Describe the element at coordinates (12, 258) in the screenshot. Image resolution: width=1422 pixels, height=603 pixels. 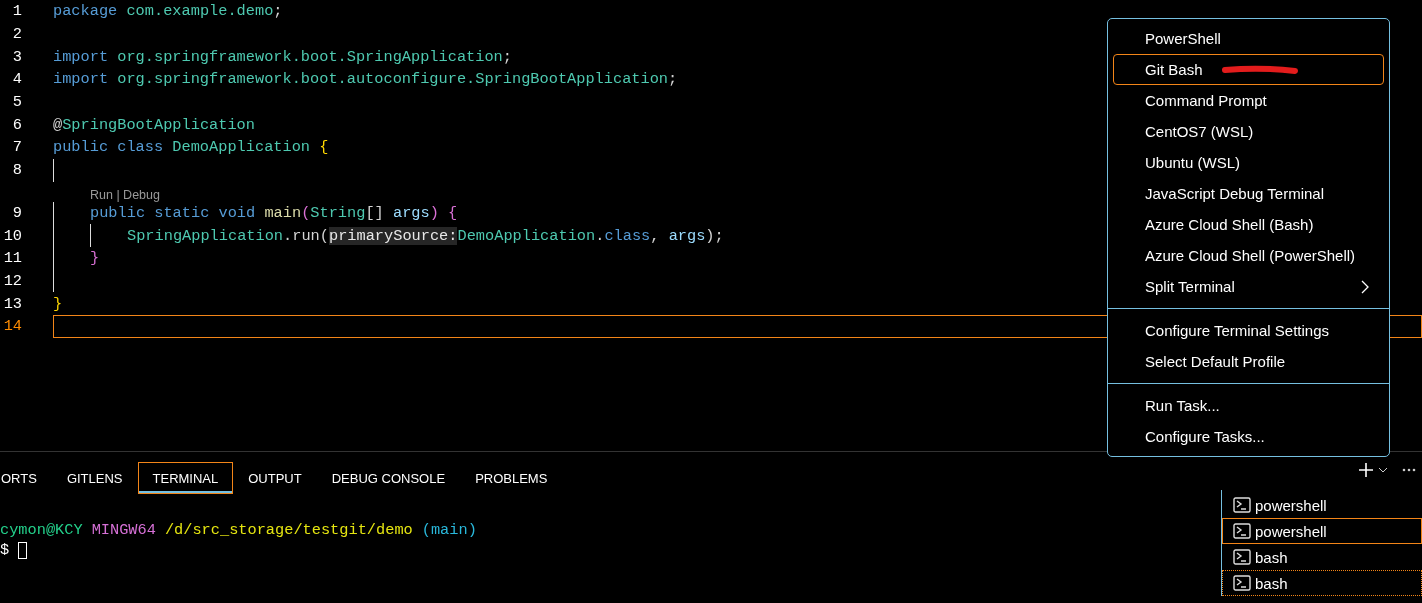
I see `line-number: 11` at that location.